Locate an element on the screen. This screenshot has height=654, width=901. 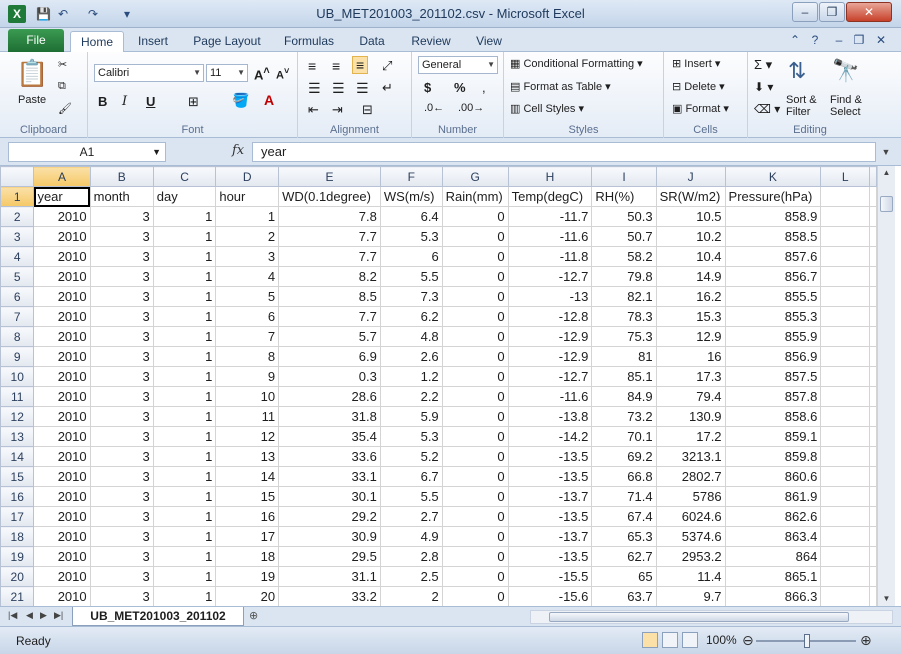
cell: 15.3 is located at coordinates (690, 316).